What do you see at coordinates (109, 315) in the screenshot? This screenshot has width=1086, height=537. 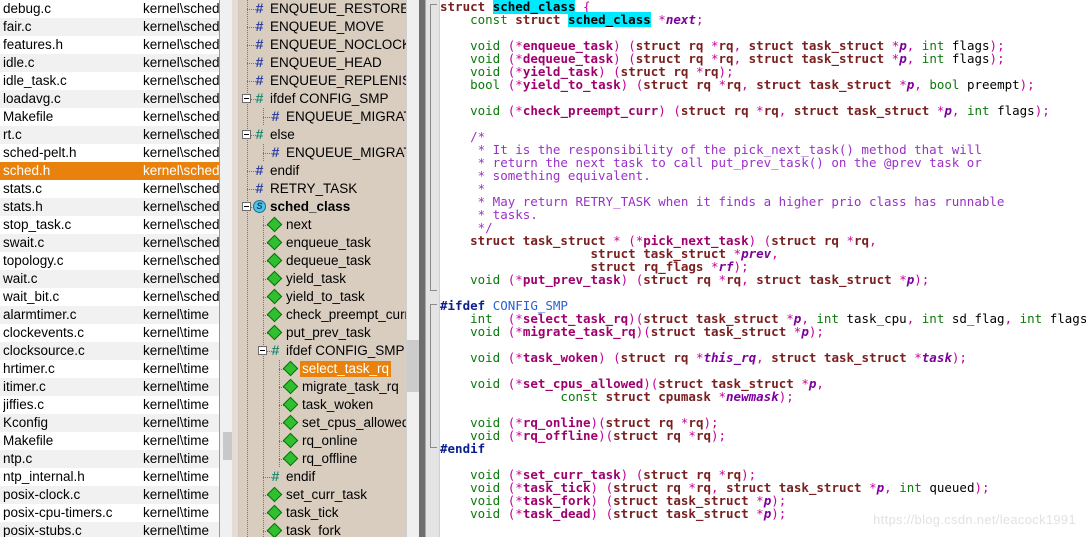 I see `file-list-row: alarmtimer.c kernel\time` at bounding box center [109, 315].